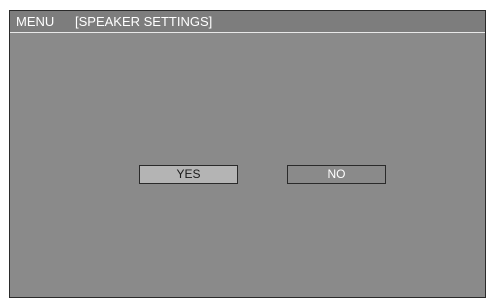 The height and width of the screenshot is (300, 488). What do you see at coordinates (35, 21) in the screenshot?
I see `menu-label: MENU` at bounding box center [35, 21].